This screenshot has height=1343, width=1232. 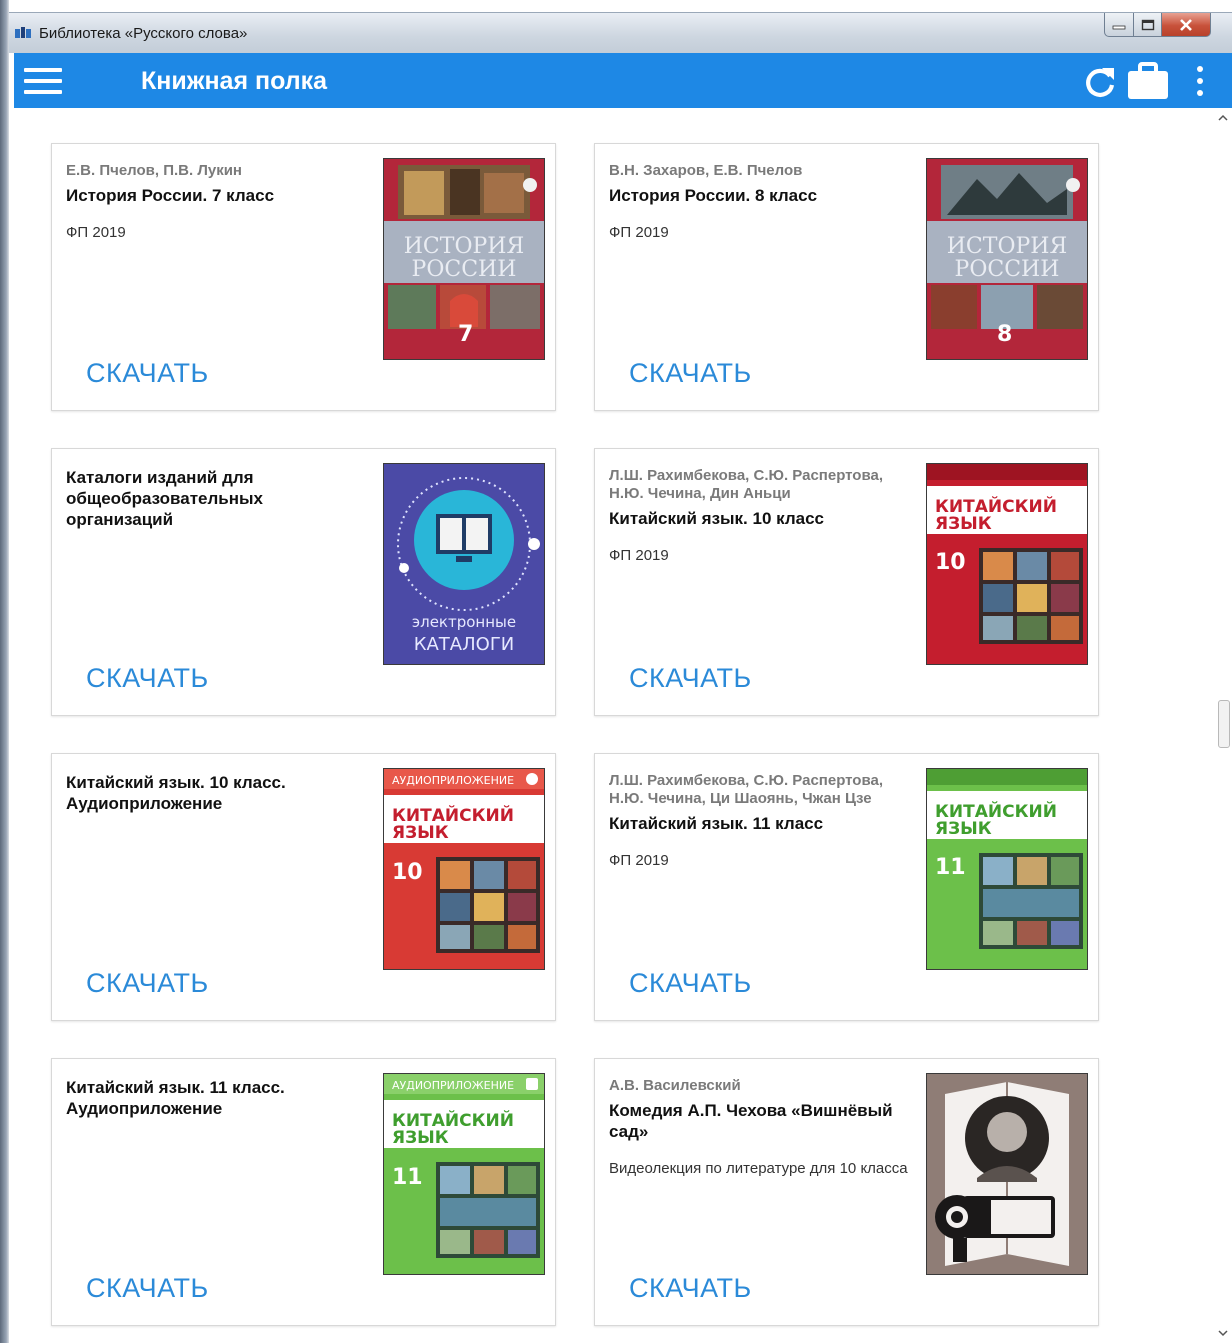 I want to click on cover-grade: 8, so click(x=1004, y=334).